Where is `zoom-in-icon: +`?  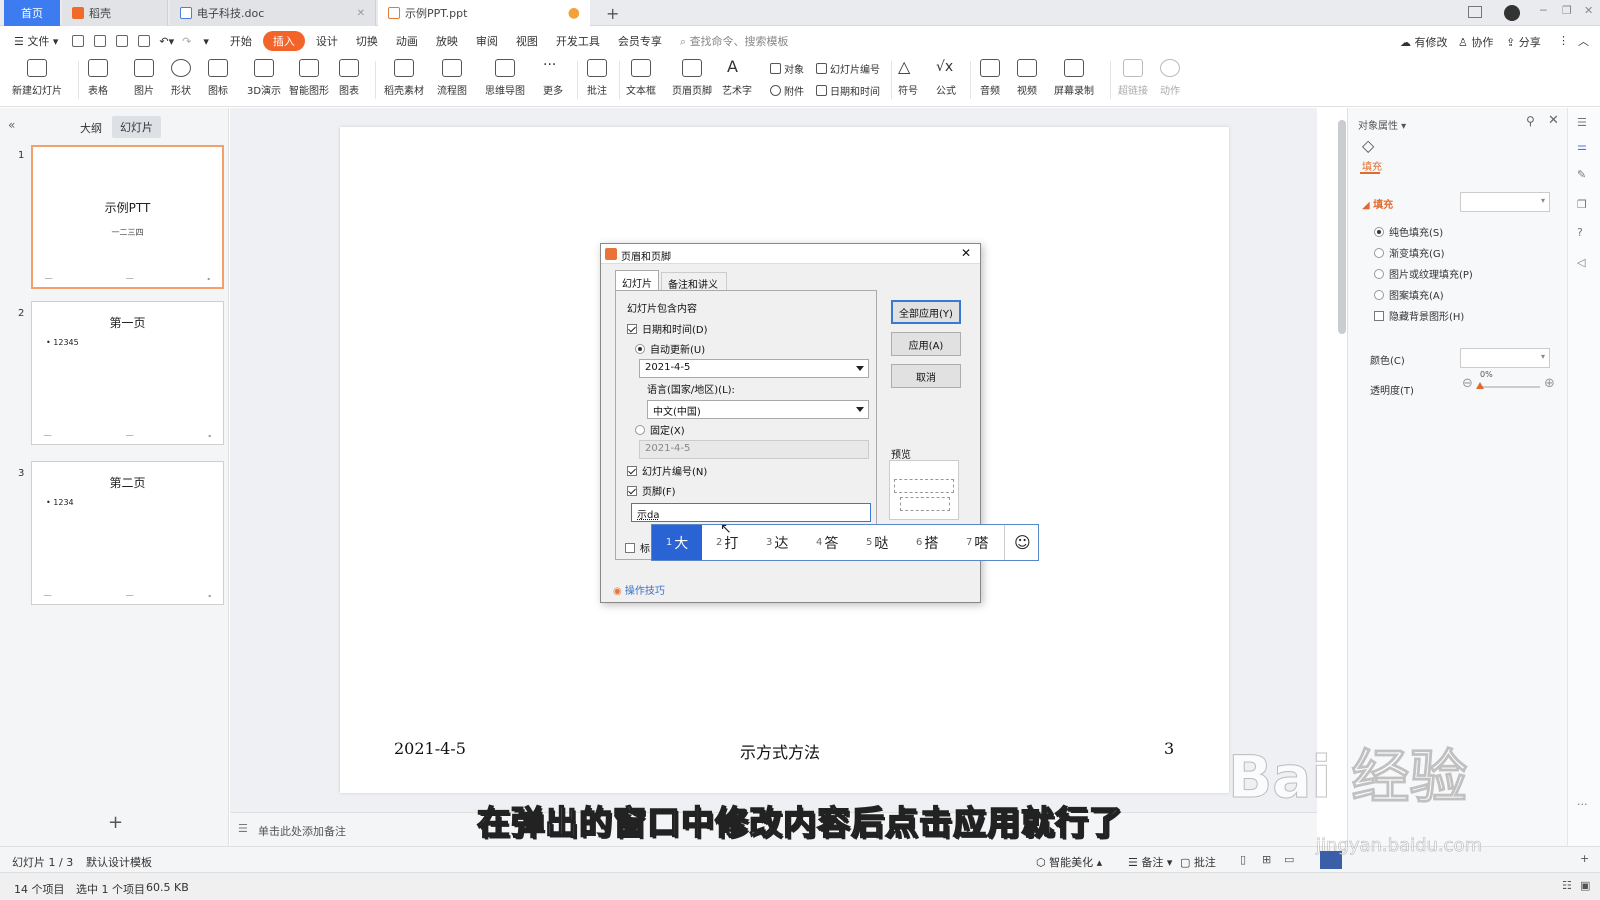 zoom-in-icon: + is located at coordinates (1584, 858).